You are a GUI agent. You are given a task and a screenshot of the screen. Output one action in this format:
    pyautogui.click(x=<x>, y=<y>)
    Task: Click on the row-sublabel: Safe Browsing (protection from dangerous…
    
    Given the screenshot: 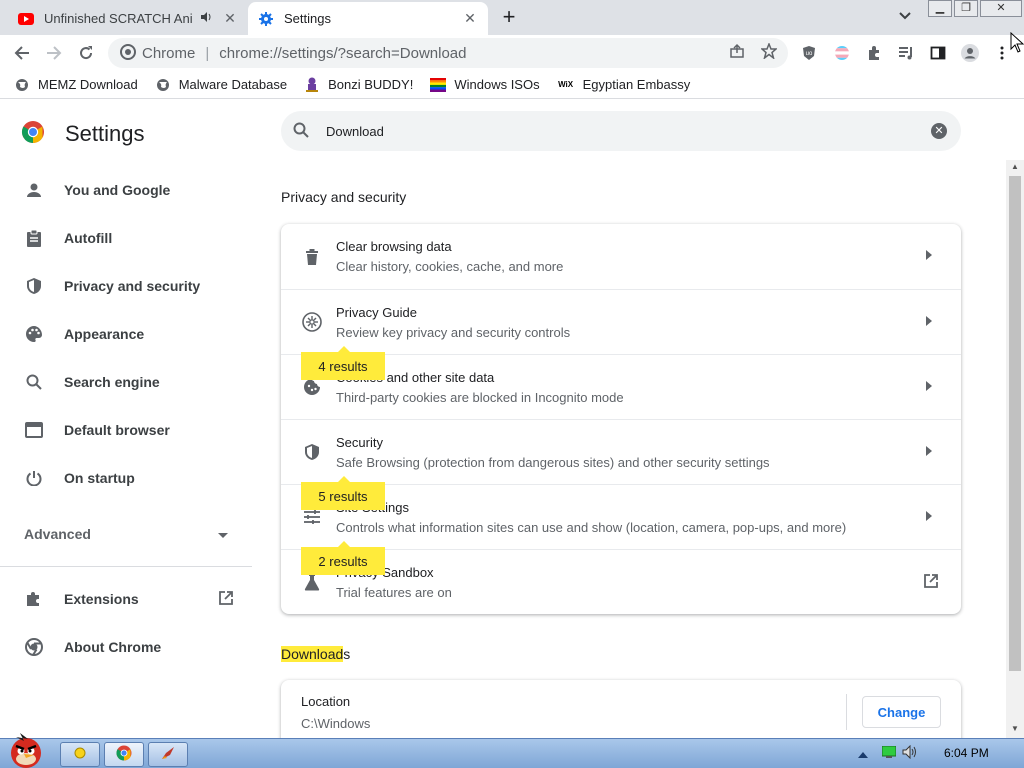 What is the action you would take?
    pyautogui.click(x=553, y=462)
    